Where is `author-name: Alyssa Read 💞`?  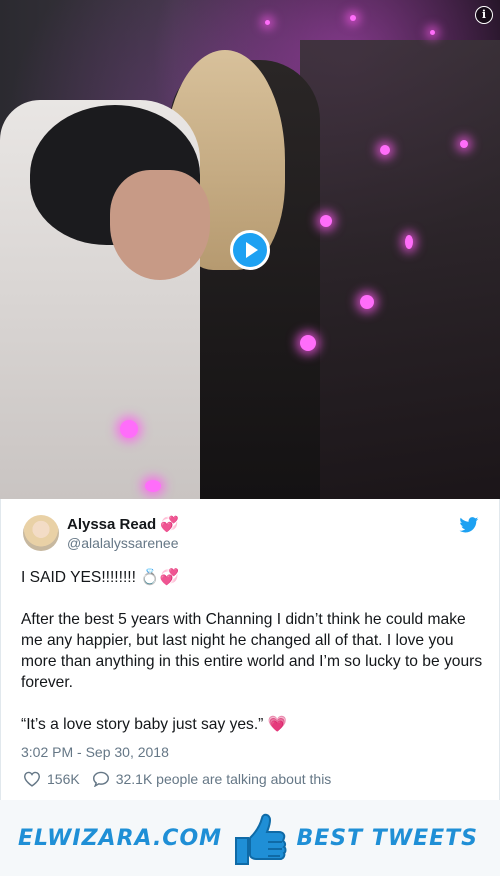 author-name: Alyssa Read 💞 is located at coordinates (123, 524).